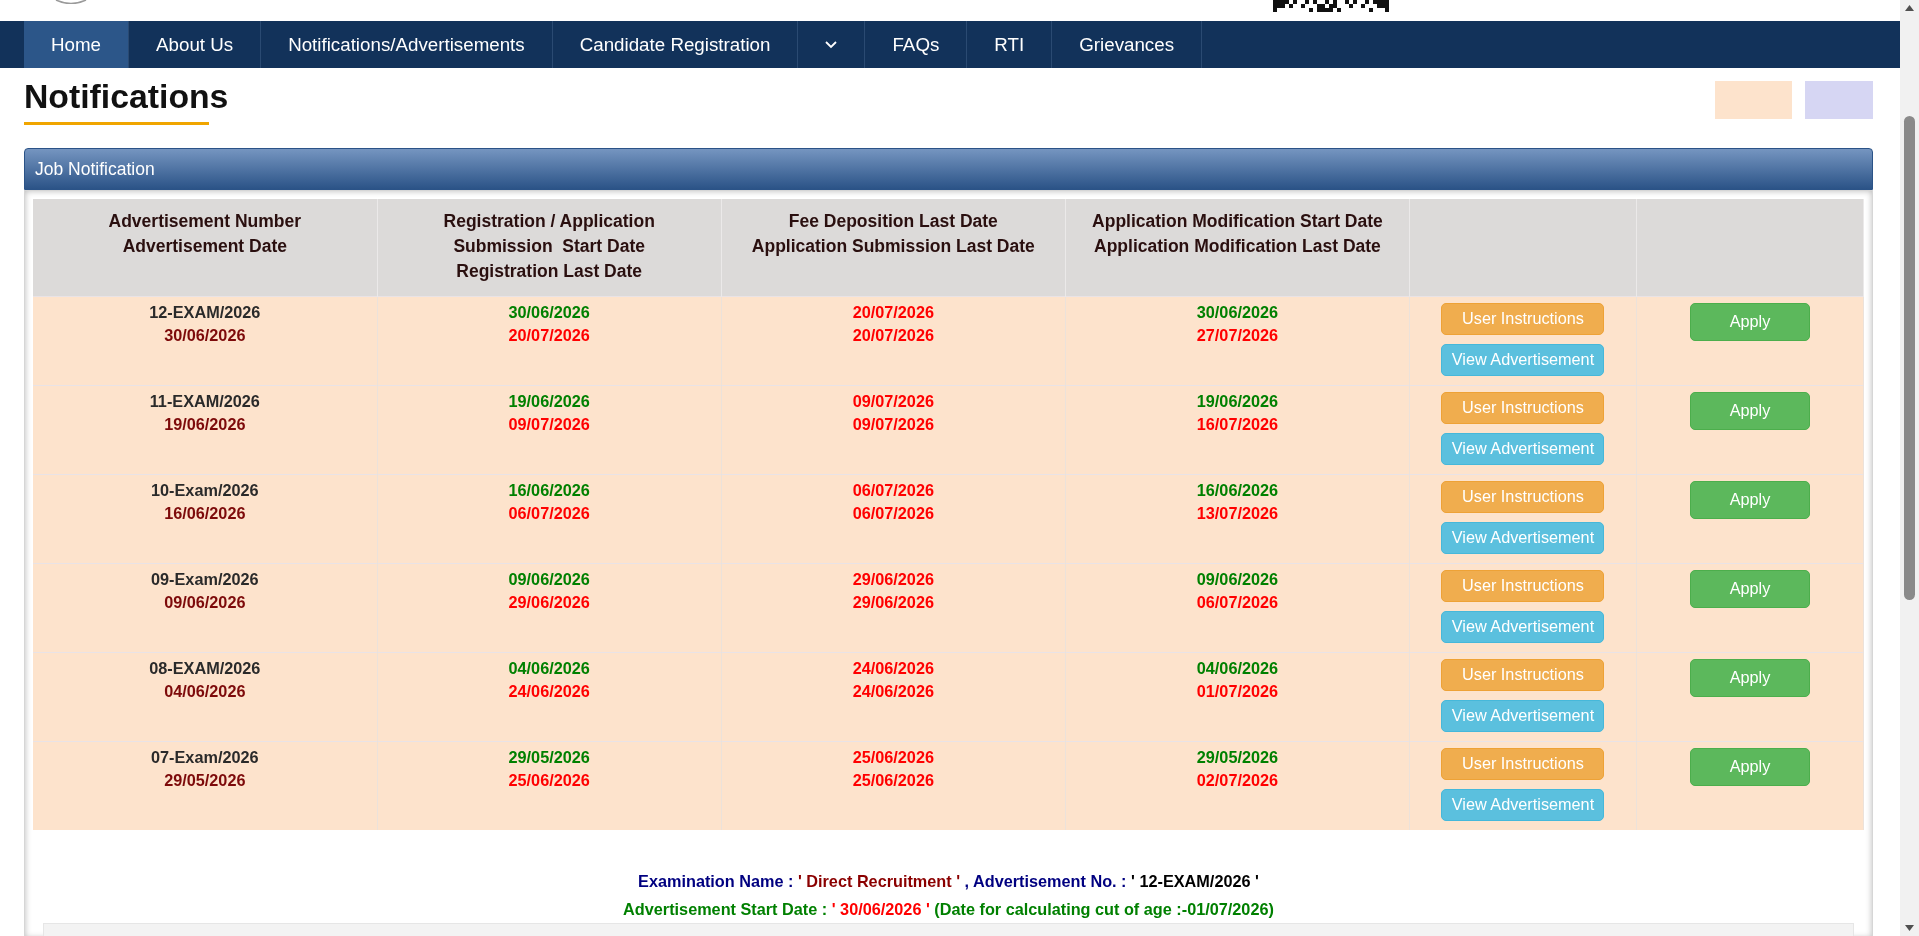 The image size is (1919, 936). What do you see at coordinates (1237, 335) in the screenshot?
I see `modification-last-date: 27/07/2026` at bounding box center [1237, 335].